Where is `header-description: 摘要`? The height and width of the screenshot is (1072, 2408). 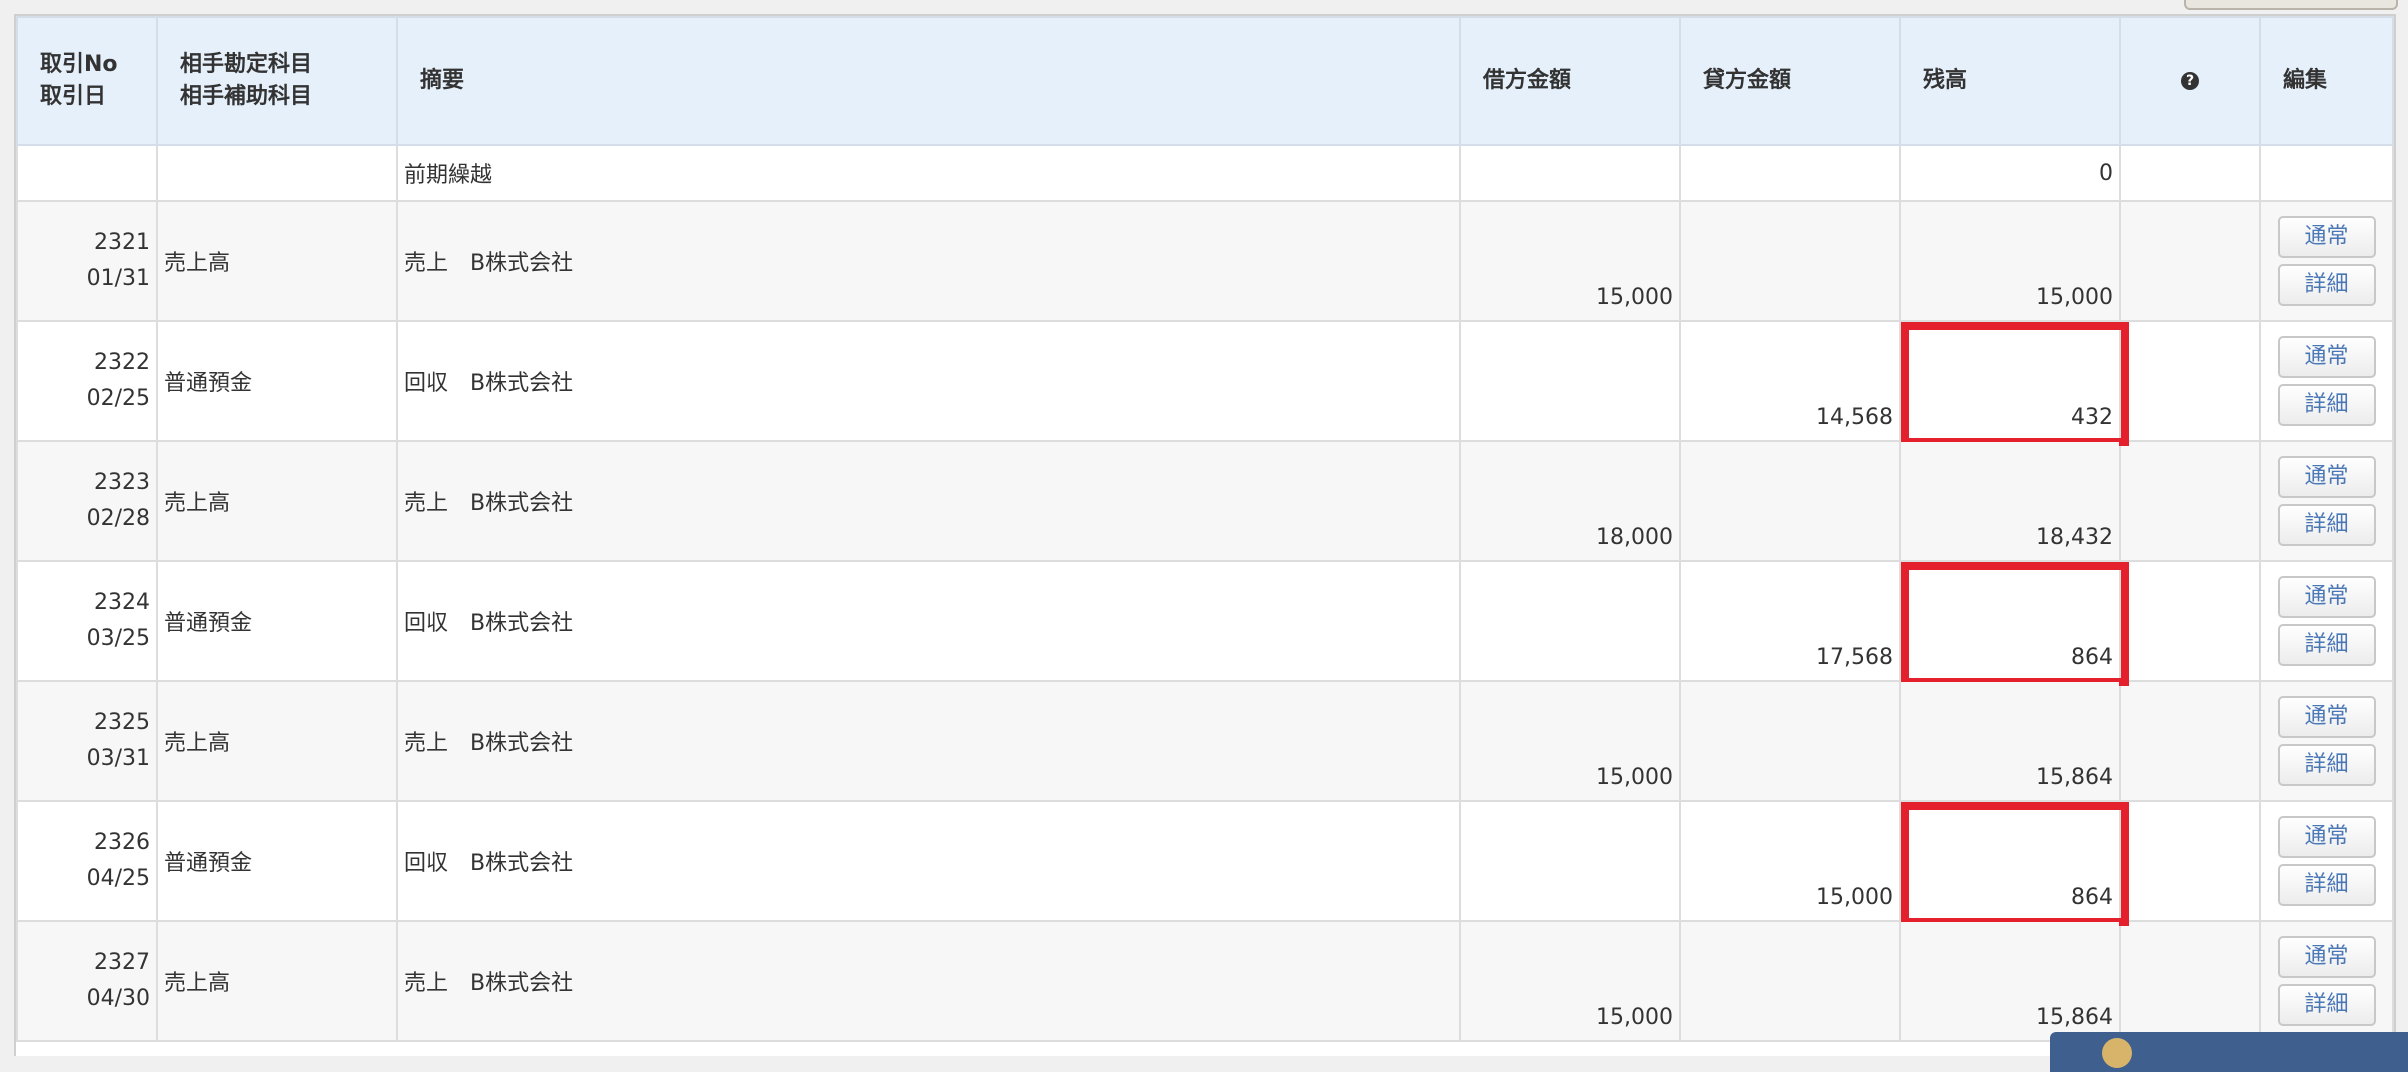 header-description: 摘要 is located at coordinates (928, 81).